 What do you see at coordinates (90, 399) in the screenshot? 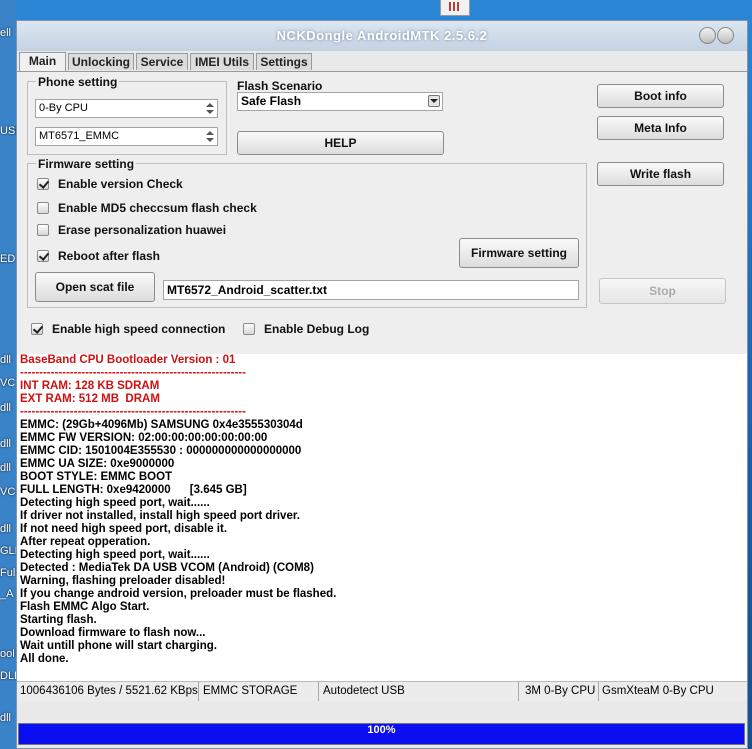
I see `log-line: EXT RAM: 512 MB DRAM` at bounding box center [90, 399].